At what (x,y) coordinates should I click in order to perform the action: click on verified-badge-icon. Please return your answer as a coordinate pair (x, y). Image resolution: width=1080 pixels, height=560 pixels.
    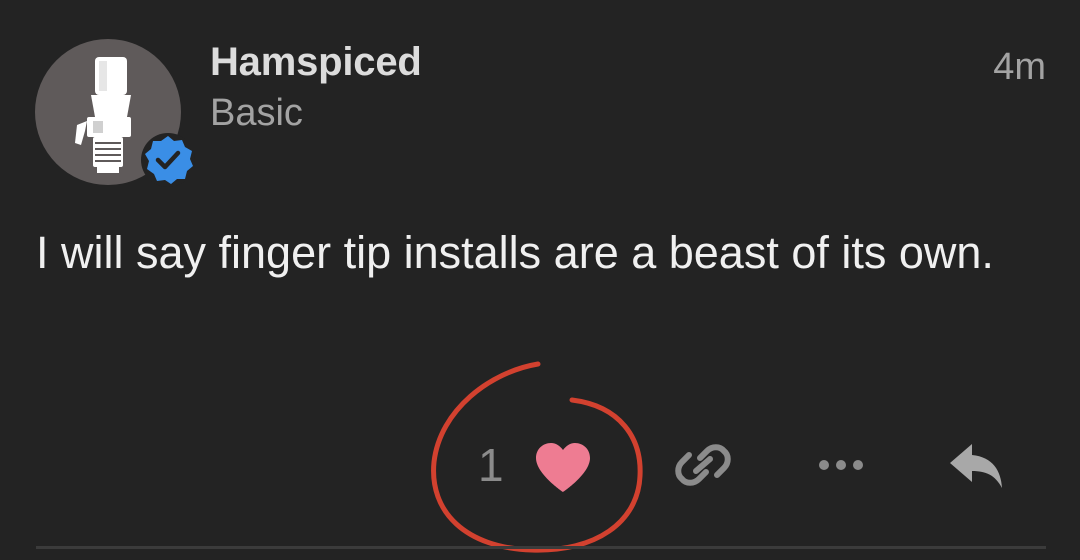
    Looking at the image, I should click on (168, 160).